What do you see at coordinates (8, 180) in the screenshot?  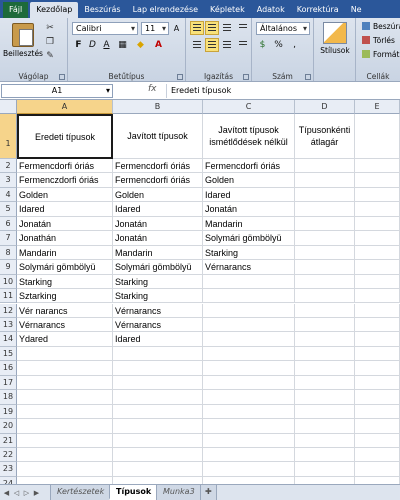 I see `row-header: 3` at bounding box center [8, 180].